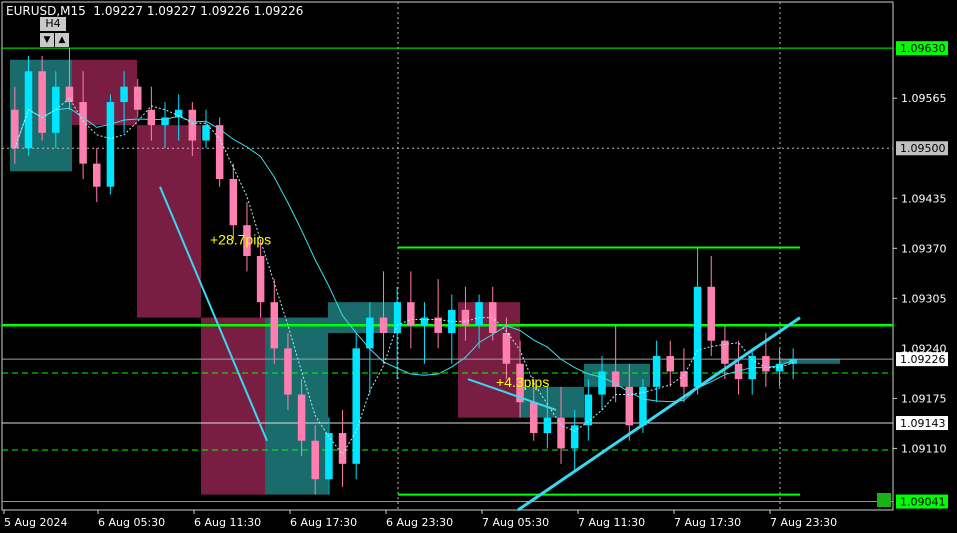 This screenshot has height=533, width=957. I want to click on y-tick-label: 1.09305, so click(924, 298).